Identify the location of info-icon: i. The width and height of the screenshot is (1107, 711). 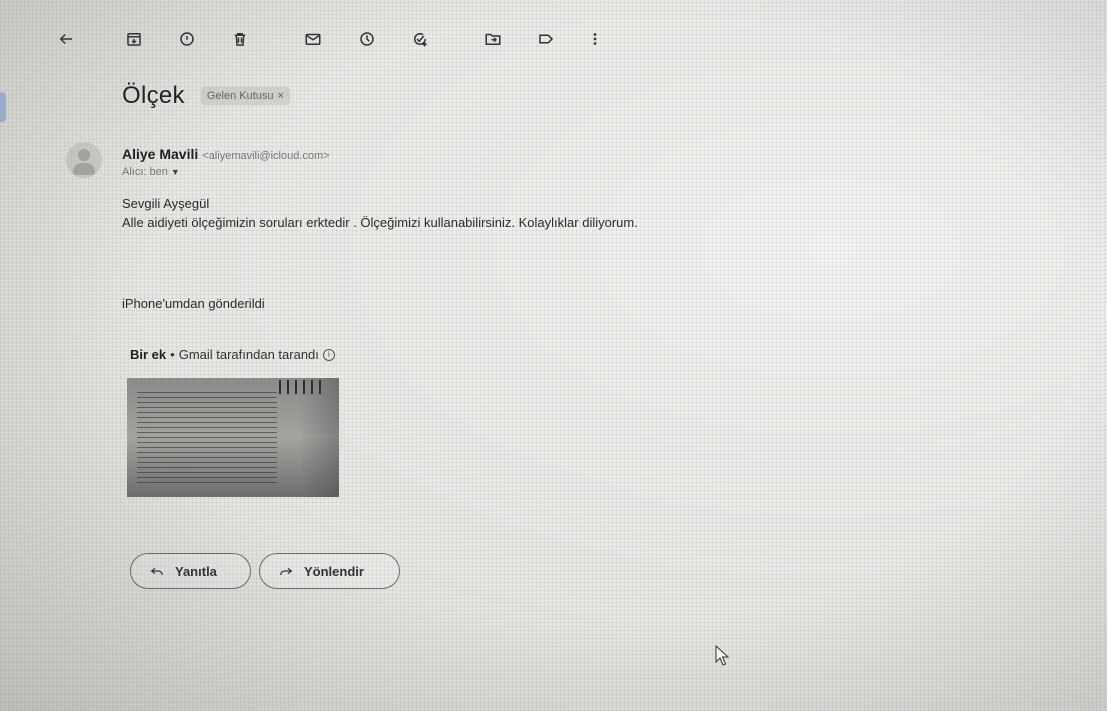
(328, 354).